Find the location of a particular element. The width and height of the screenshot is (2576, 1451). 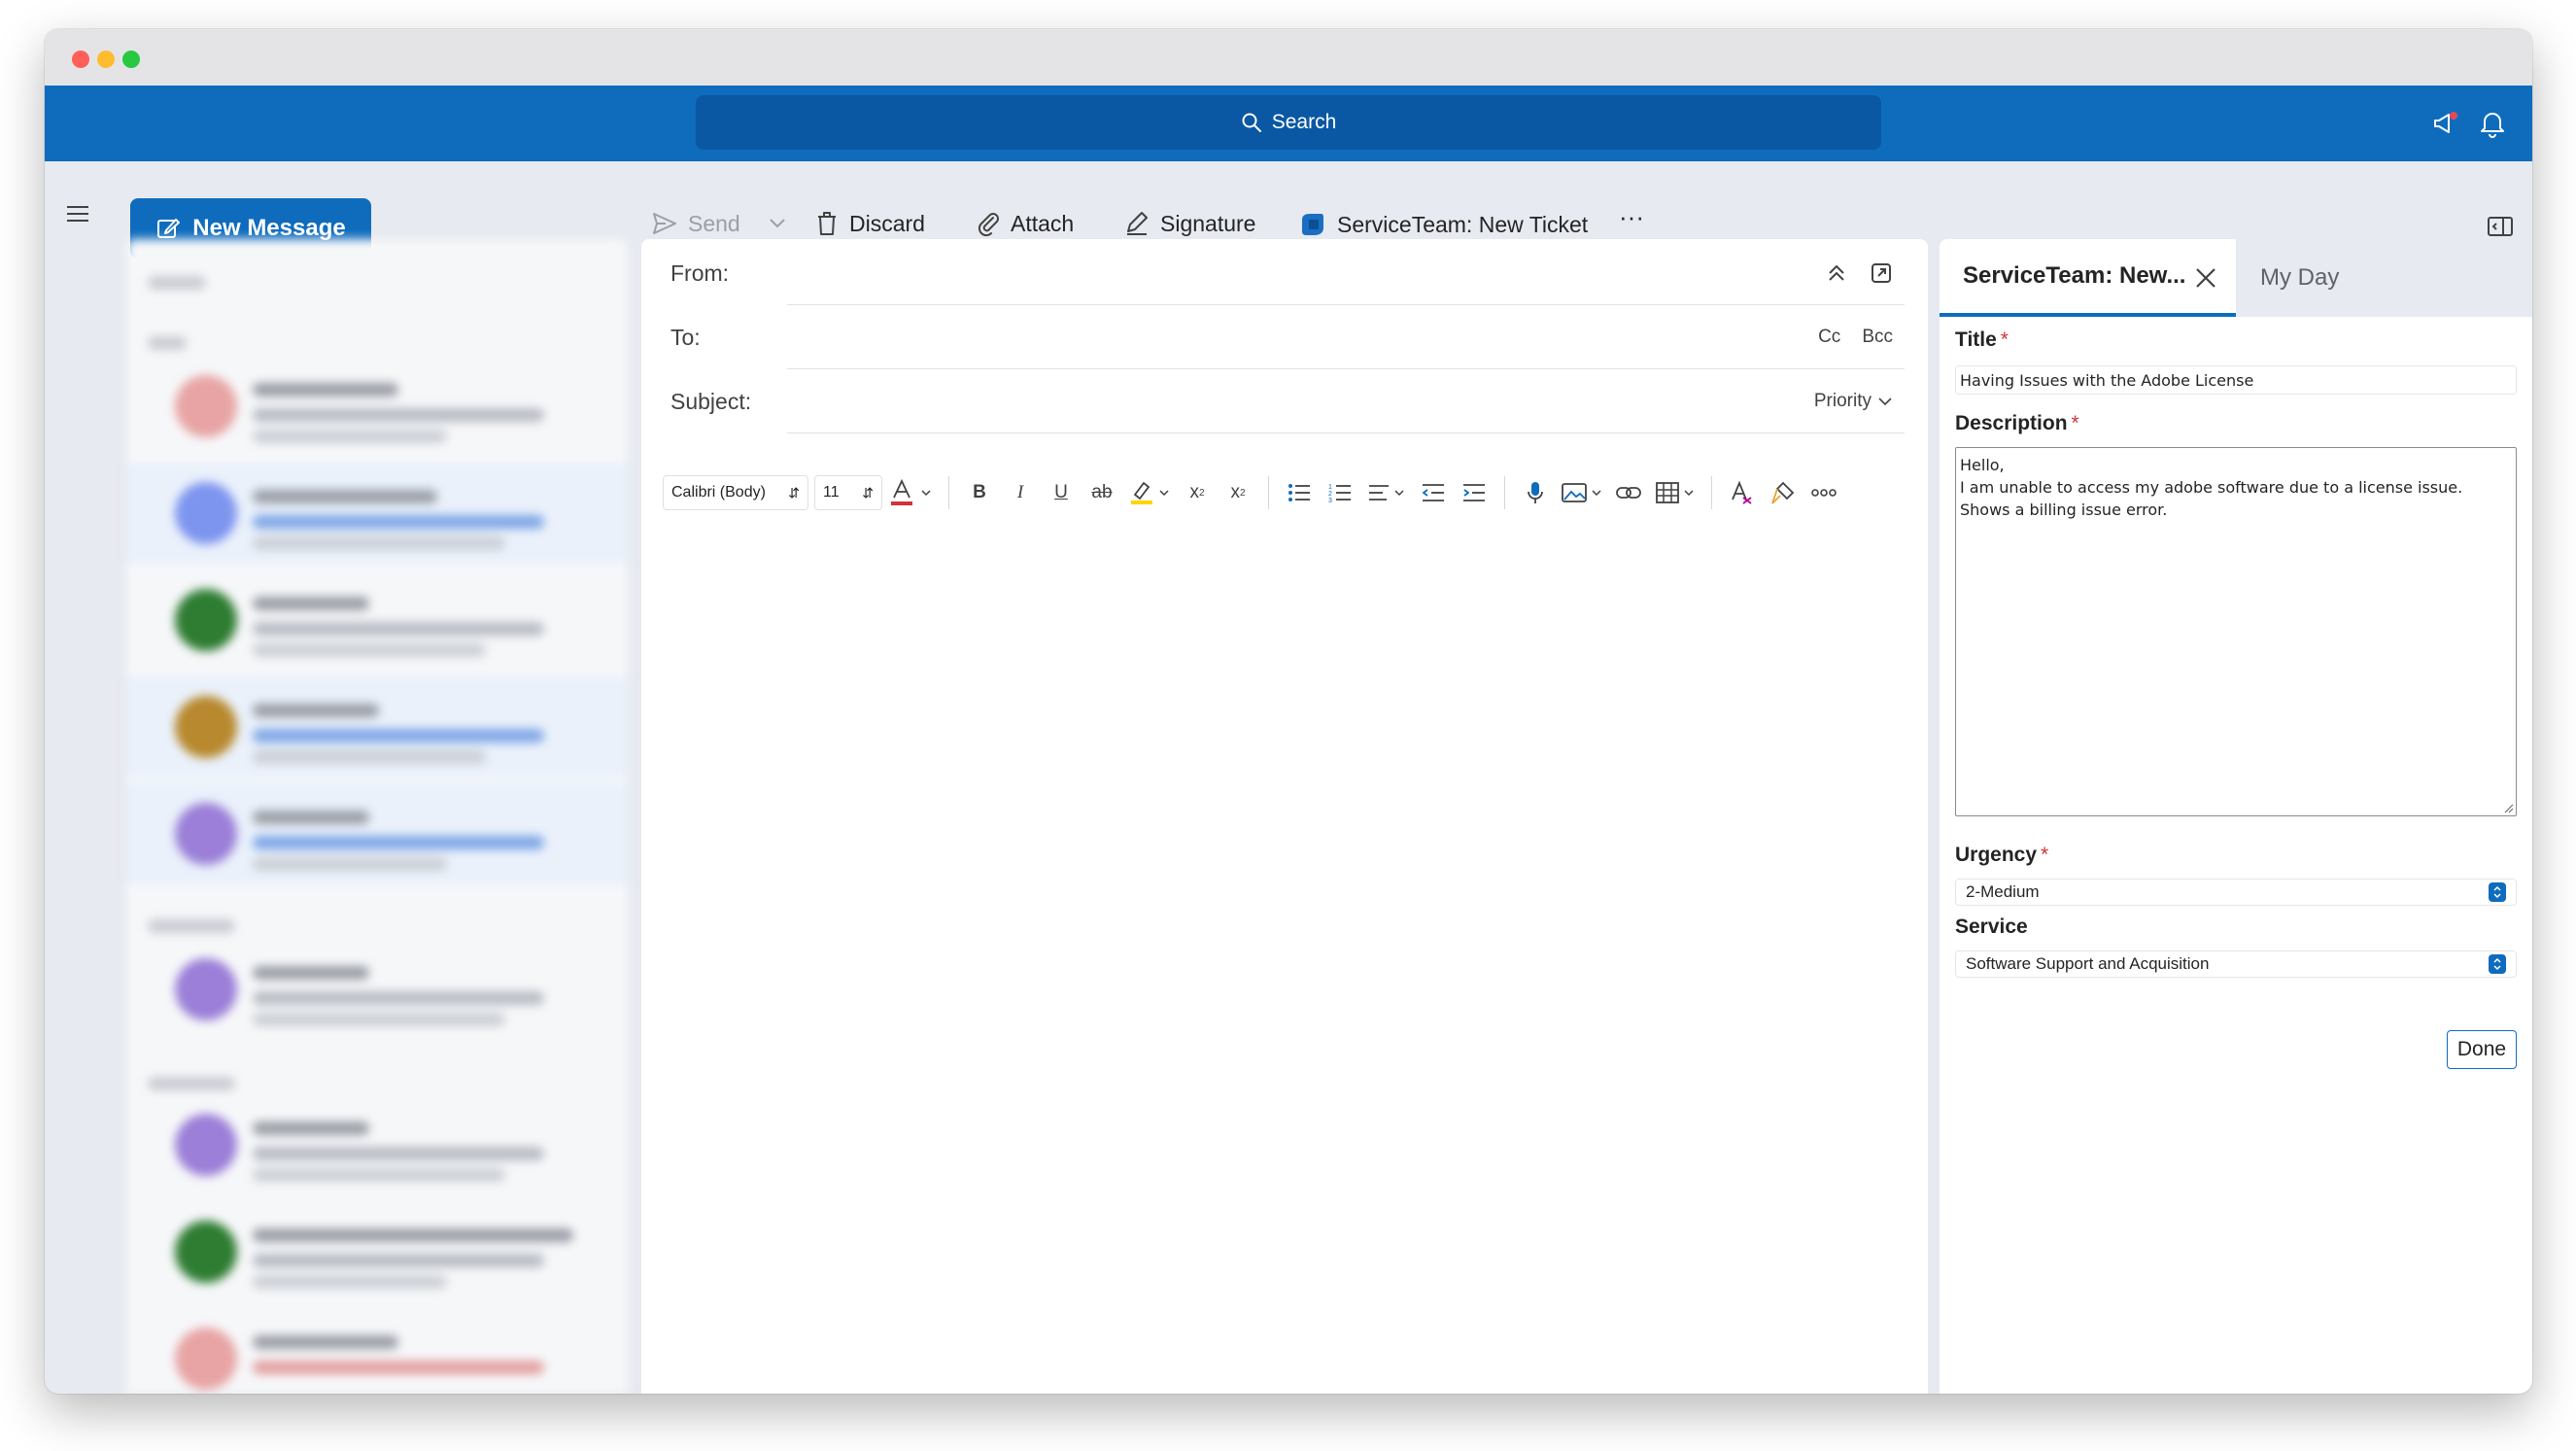

toggle-side-panel-icon is located at coordinates (2500, 226).